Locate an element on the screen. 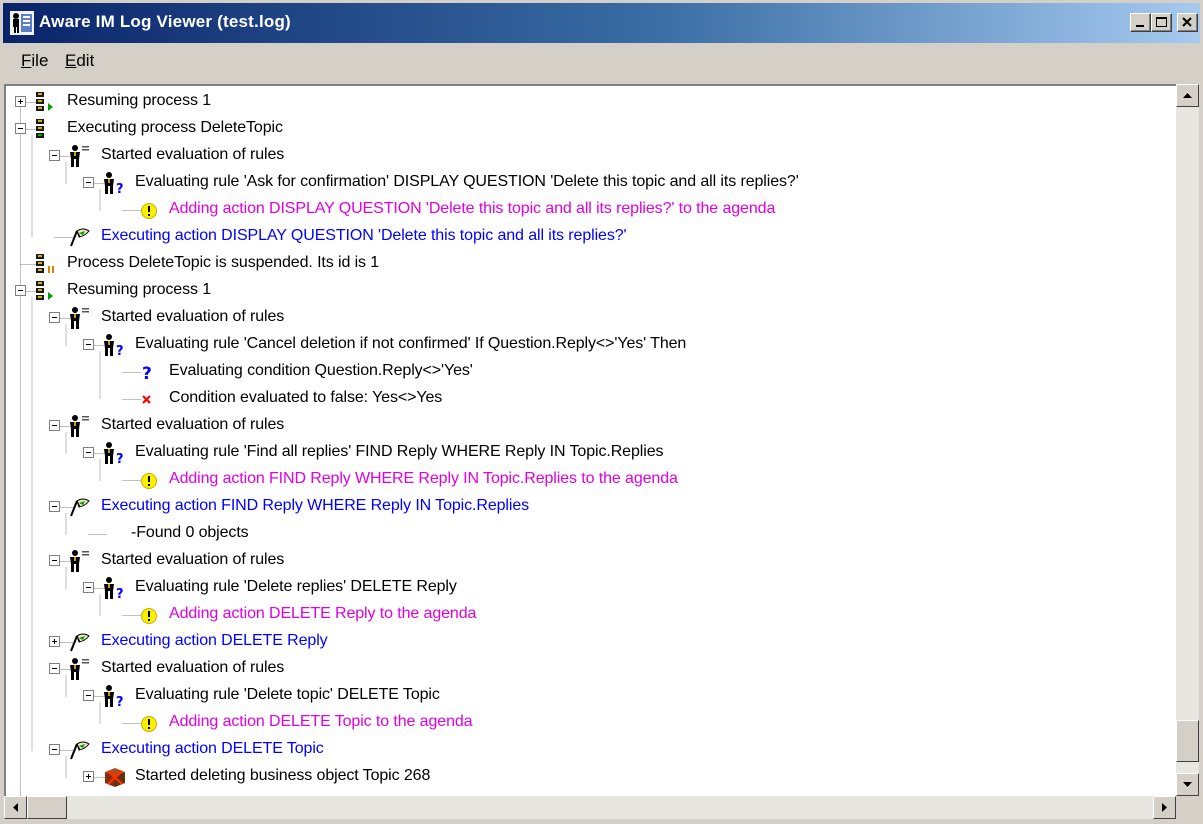 The image size is (1203, 824). tree-row: Executing action DELETE Topic is located at coordinates (592, 750).